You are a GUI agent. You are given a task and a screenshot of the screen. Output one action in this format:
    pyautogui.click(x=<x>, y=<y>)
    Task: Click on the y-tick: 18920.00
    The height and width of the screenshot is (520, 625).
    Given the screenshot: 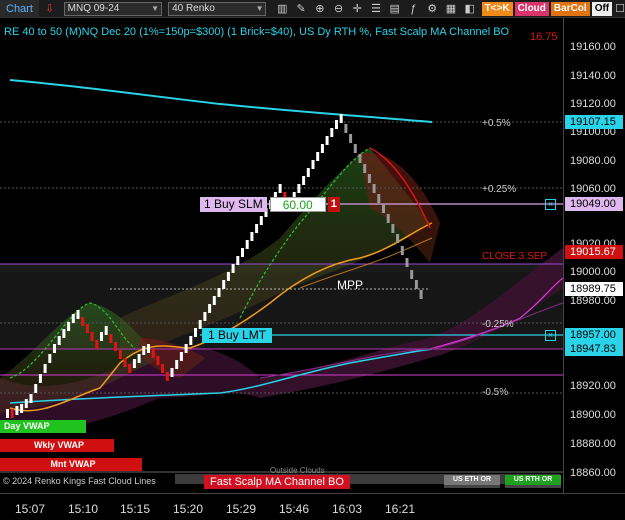 What is the action you would take?
    pyautogui.click(x=593, y=386)
    